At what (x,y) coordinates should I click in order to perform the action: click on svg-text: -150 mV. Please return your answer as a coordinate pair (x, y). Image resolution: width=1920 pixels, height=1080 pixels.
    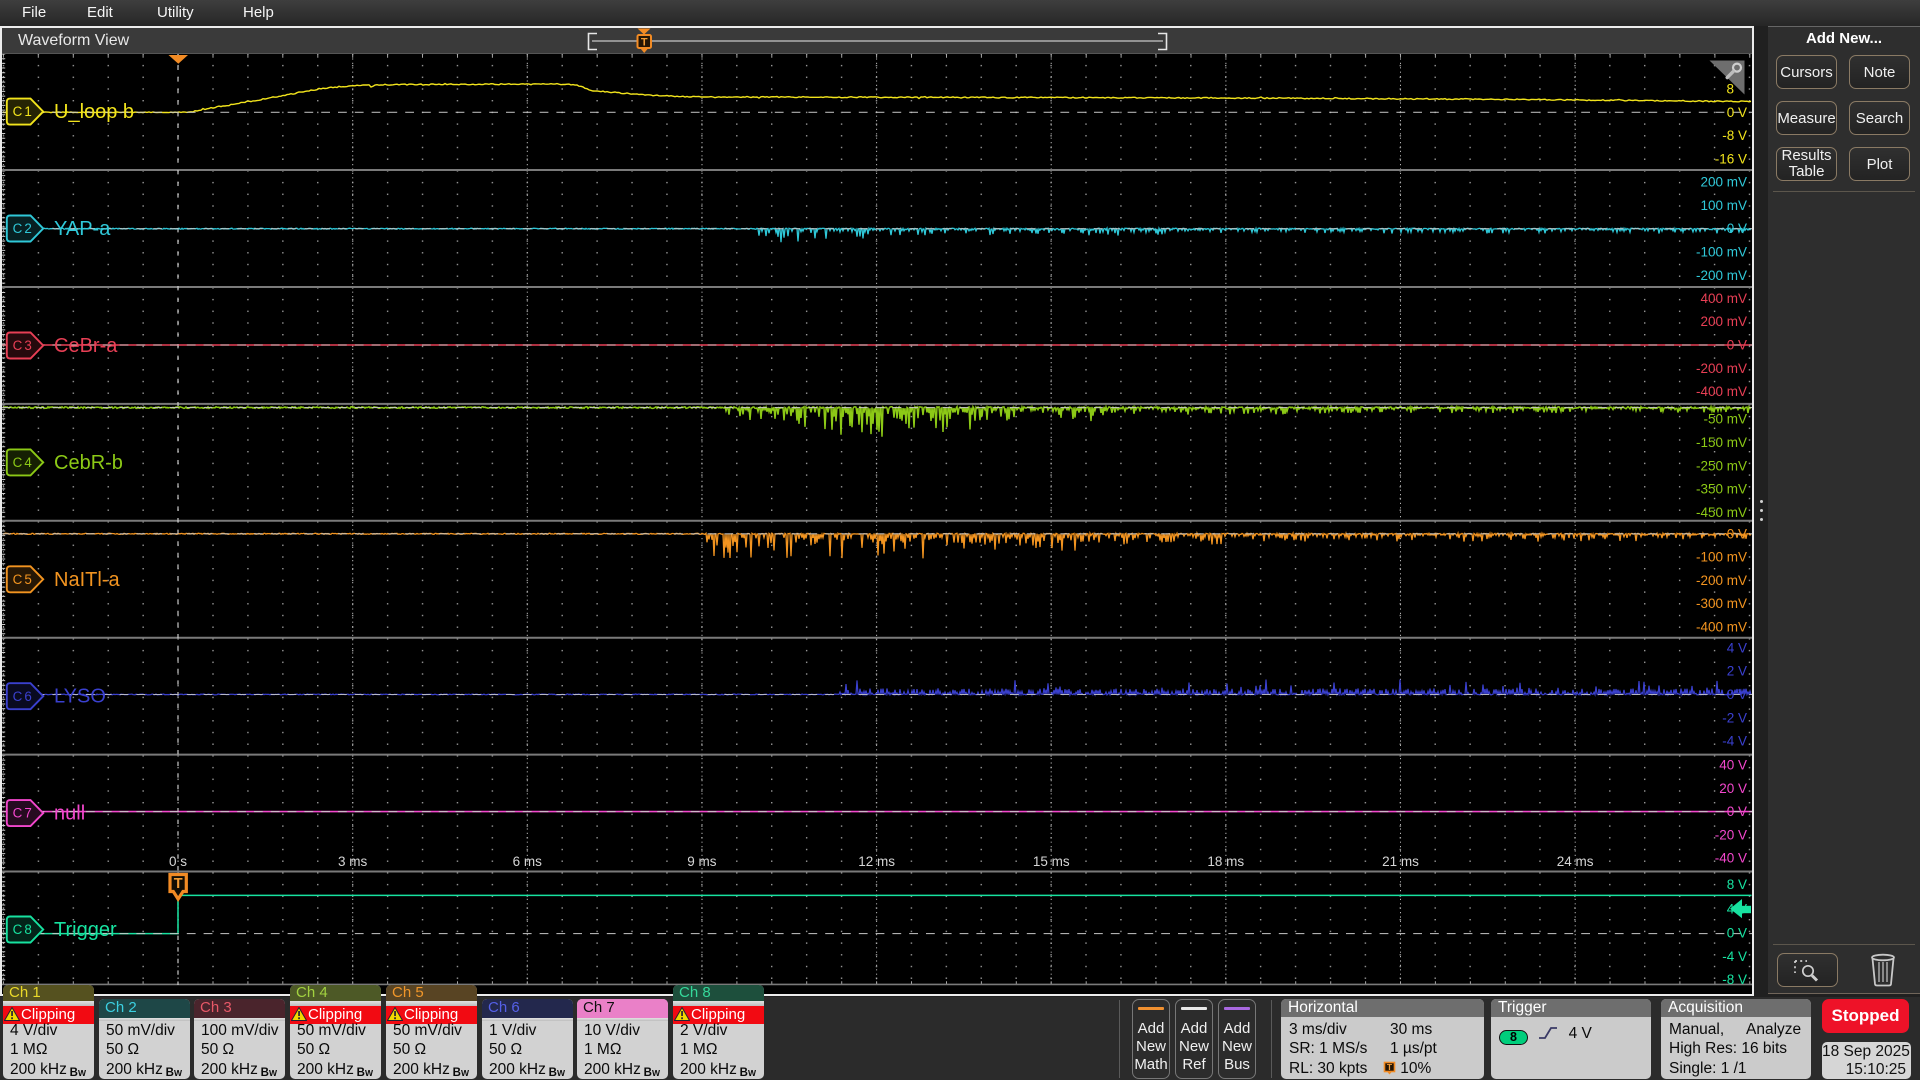
    Looking at the image, I should click on (1721, 442).